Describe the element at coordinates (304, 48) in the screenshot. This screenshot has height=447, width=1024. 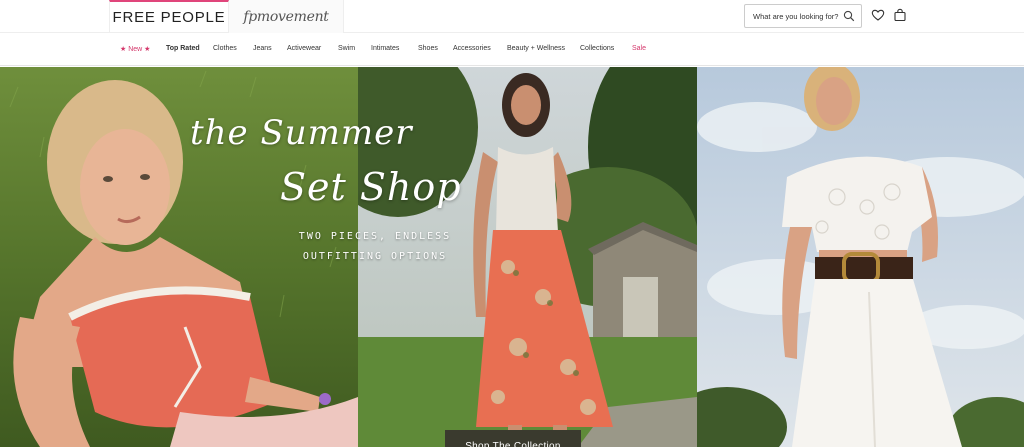
I see `nav-item-activewear: Activewear` at that location.